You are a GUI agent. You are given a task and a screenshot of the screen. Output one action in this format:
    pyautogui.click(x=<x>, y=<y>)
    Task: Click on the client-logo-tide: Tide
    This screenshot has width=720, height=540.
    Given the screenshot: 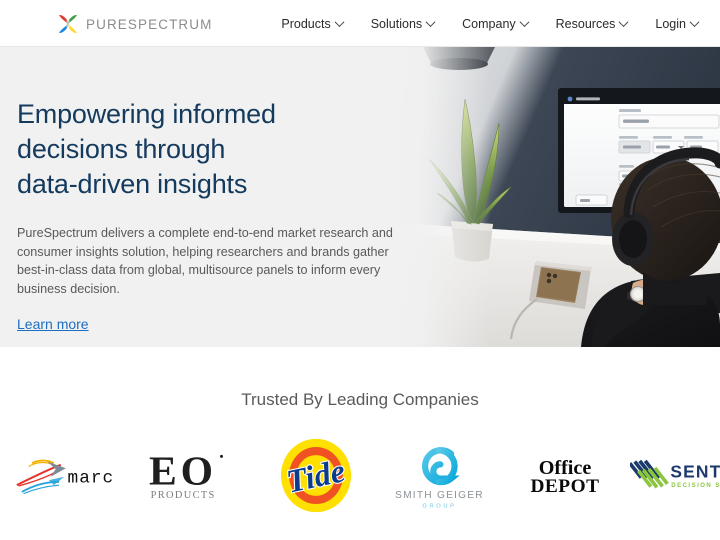 What is the action you would take?
    pyautogui.click(x=316, y=475)
    